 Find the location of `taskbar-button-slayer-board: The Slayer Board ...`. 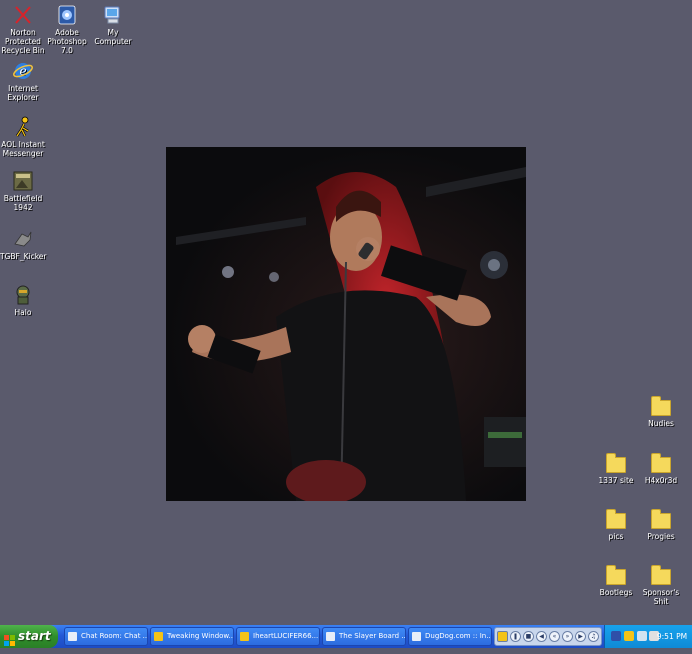

taskbar-button-slayer-board: The Slayer Board ... is located at coordinates (364, 636).